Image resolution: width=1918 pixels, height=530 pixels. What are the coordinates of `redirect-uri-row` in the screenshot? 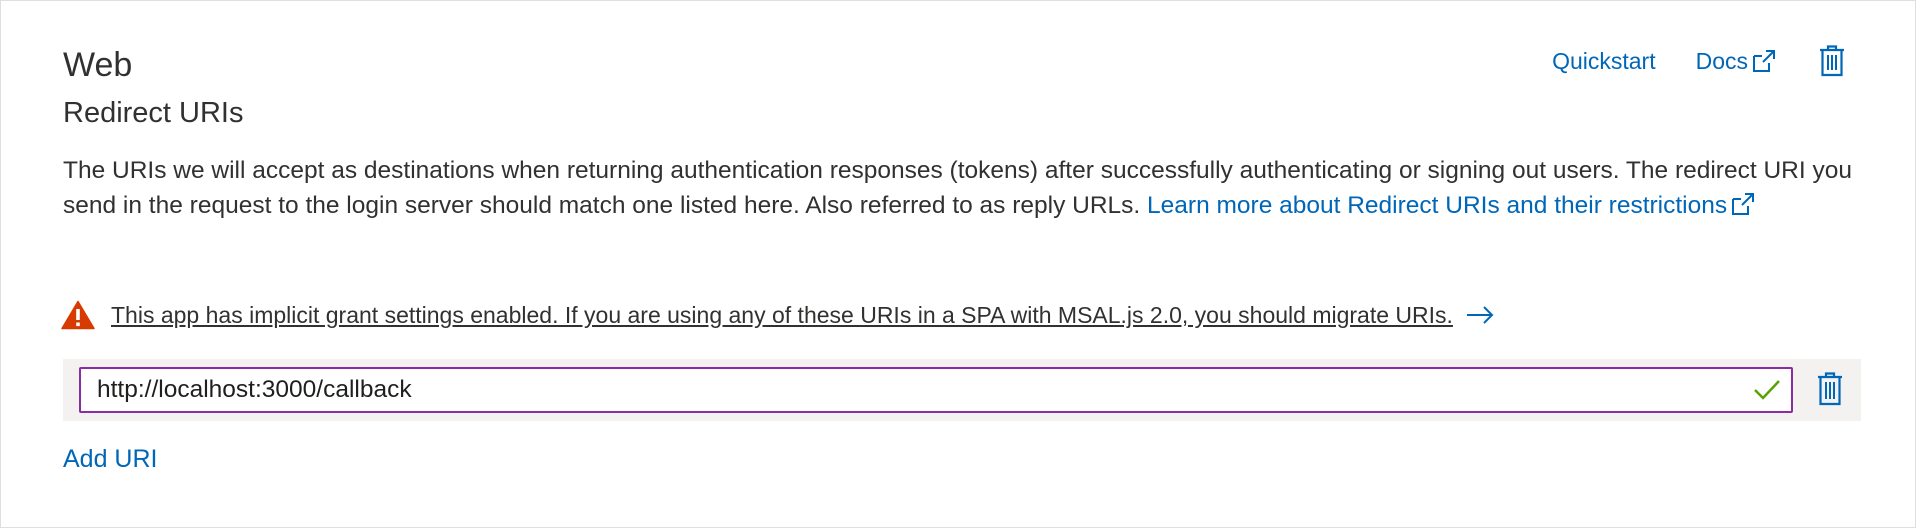 It's located at (962, 390).